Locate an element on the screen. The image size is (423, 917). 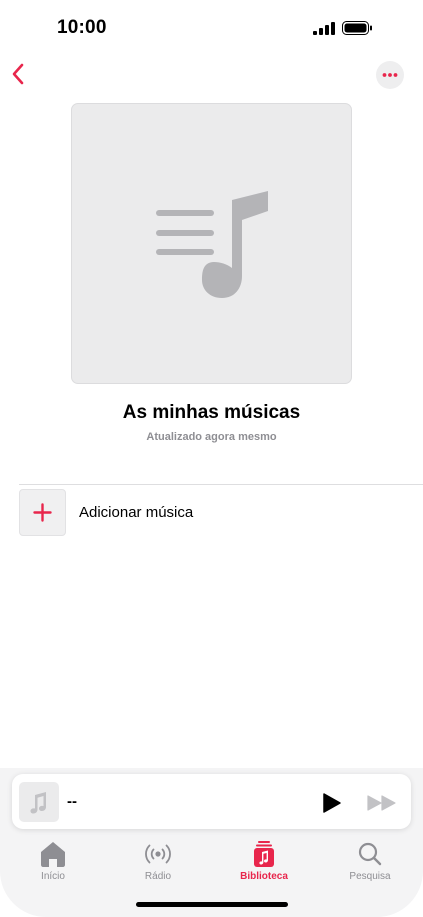
more-options-button is located at coordinates (390, 75).